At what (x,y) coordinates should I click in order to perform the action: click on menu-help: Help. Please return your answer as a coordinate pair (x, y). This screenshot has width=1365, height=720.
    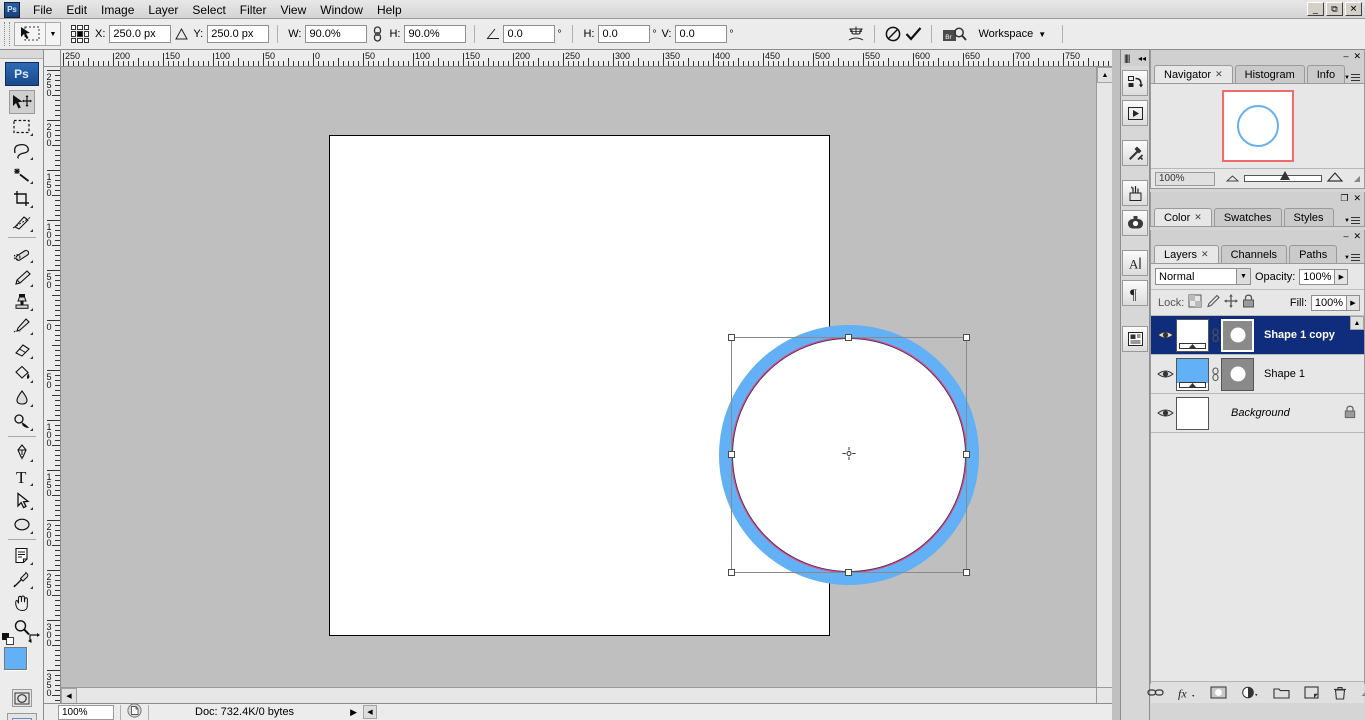
    Looking at the image, I should click on (389, 10).